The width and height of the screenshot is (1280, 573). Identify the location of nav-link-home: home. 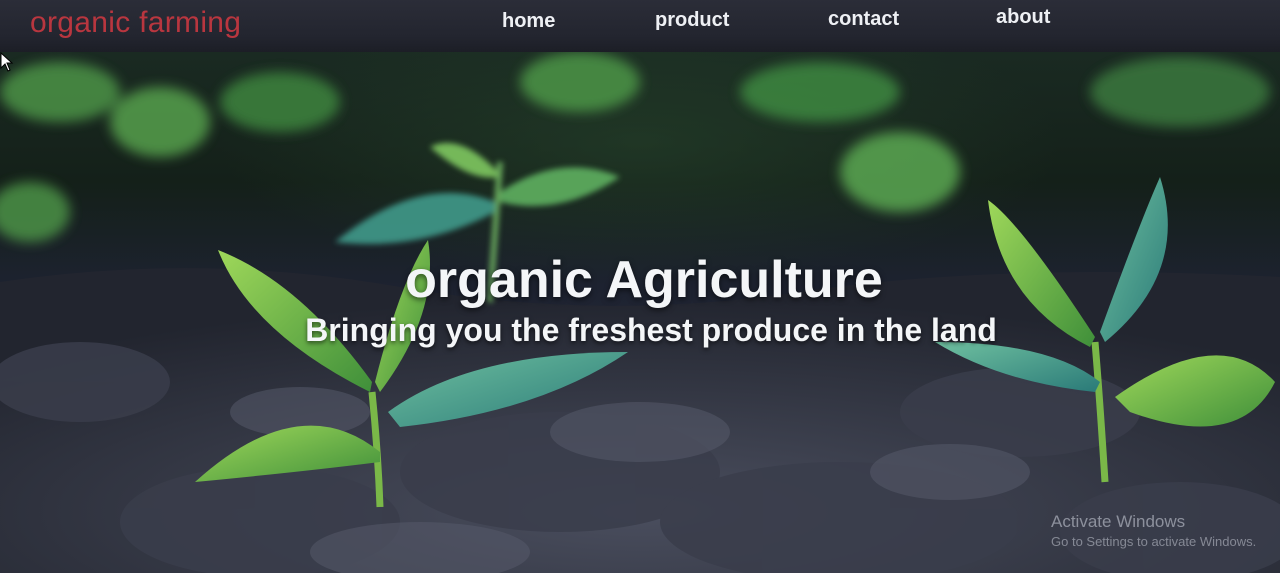
(528, 21).